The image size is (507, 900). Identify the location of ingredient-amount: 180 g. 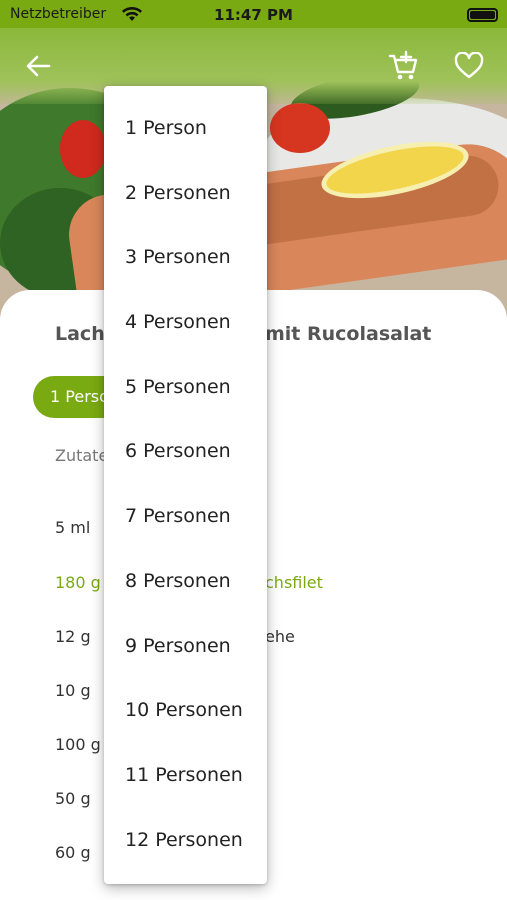
(78, 582).